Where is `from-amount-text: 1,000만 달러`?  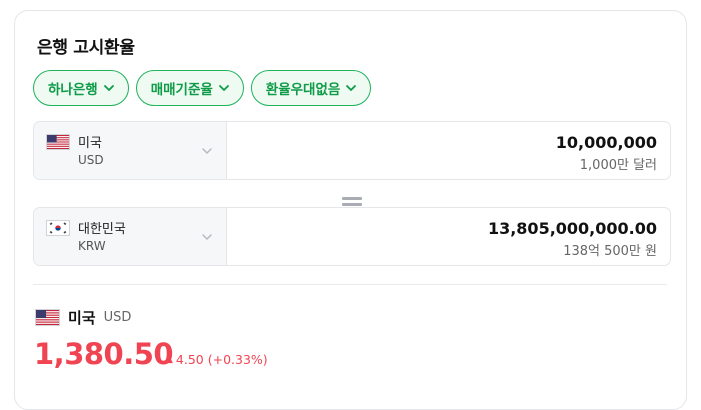 from-amount-text: 1,000만 달러 is located at coordinates (618, 165).